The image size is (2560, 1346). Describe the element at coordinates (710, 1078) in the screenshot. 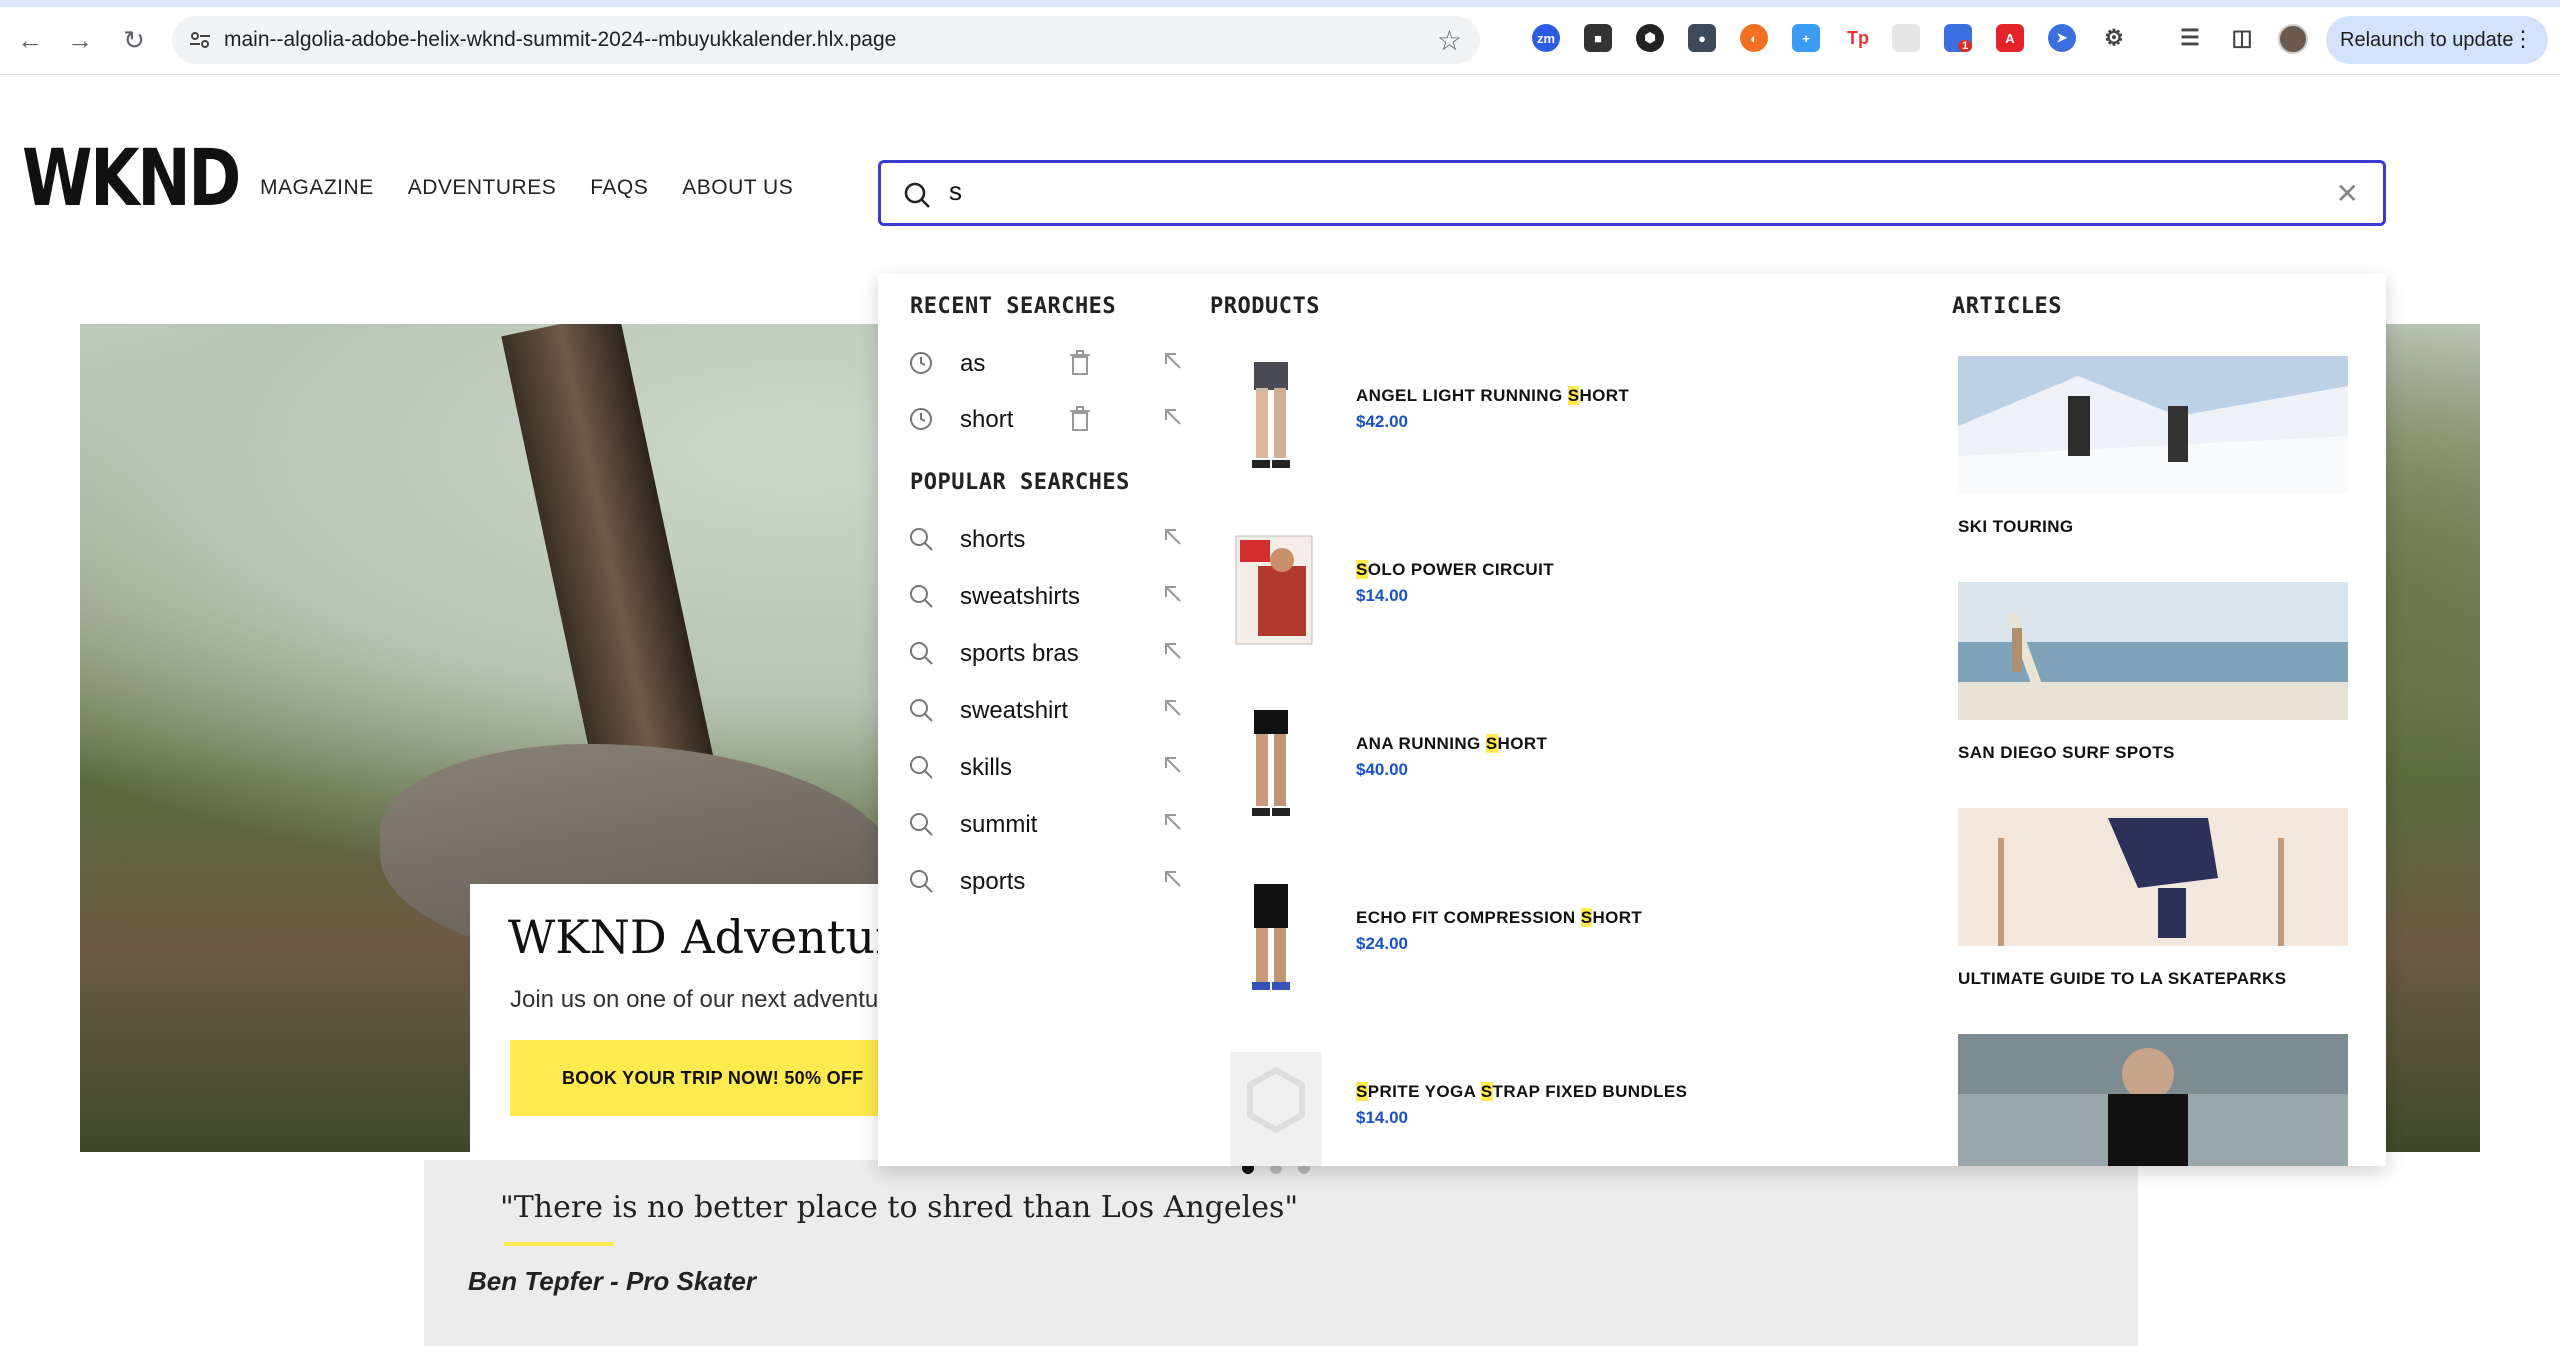

I see `book-trip-button: BOOK YOUR TRIP NOW! 50% OFF` at that location.